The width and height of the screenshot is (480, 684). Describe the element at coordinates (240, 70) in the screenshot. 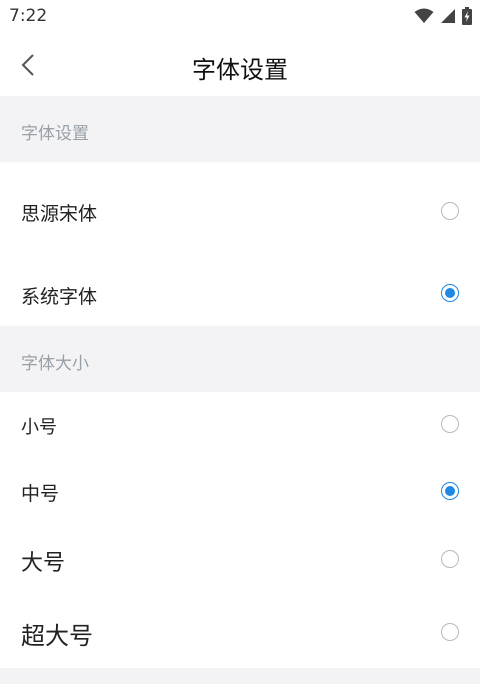

I see `page-title: 字体设置` at that location.